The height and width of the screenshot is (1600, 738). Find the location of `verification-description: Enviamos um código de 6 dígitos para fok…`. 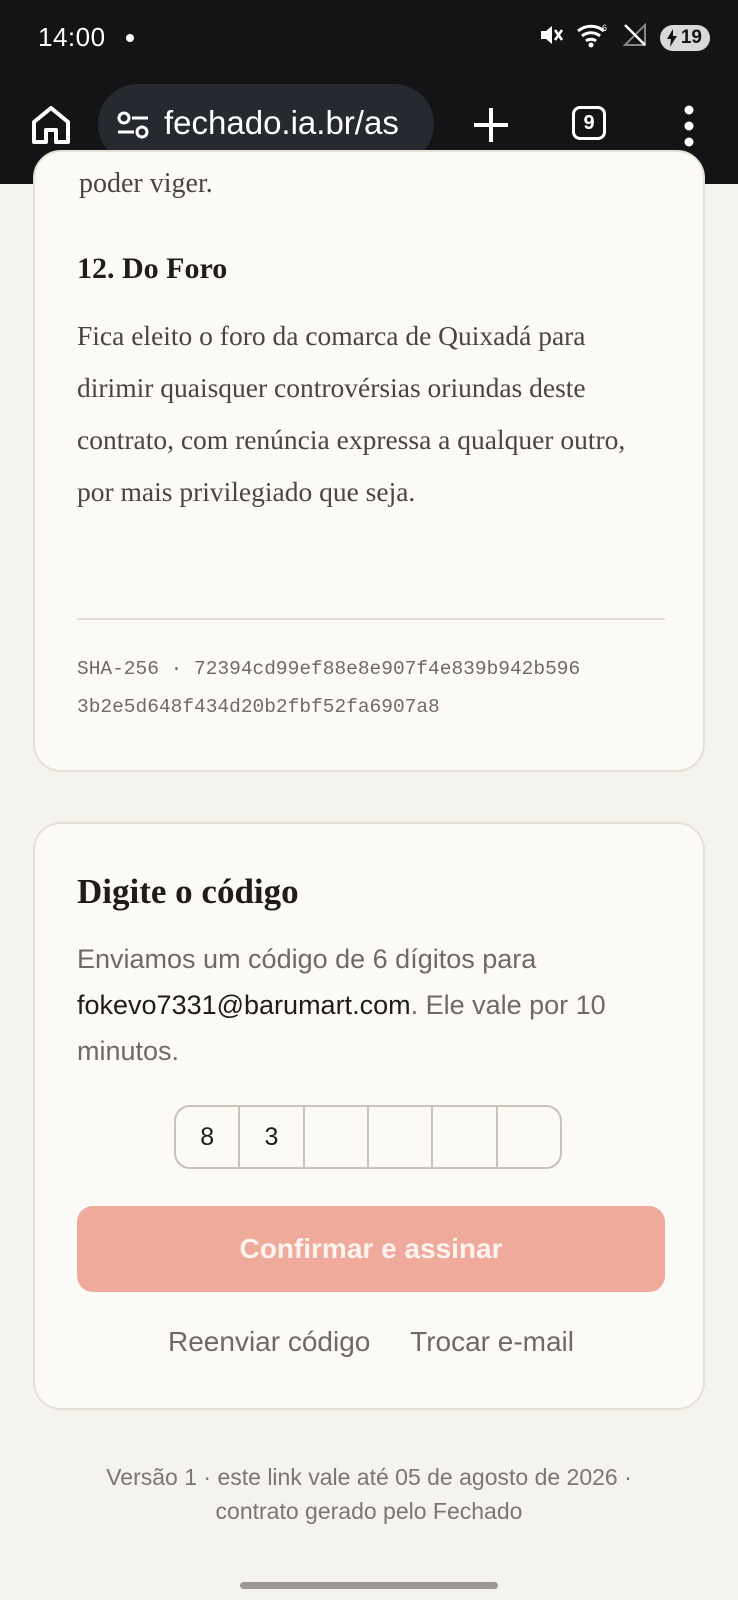

verification-description: Enviamos um código de 6 dígitos para fok… is located at coordinates (377, 1005).